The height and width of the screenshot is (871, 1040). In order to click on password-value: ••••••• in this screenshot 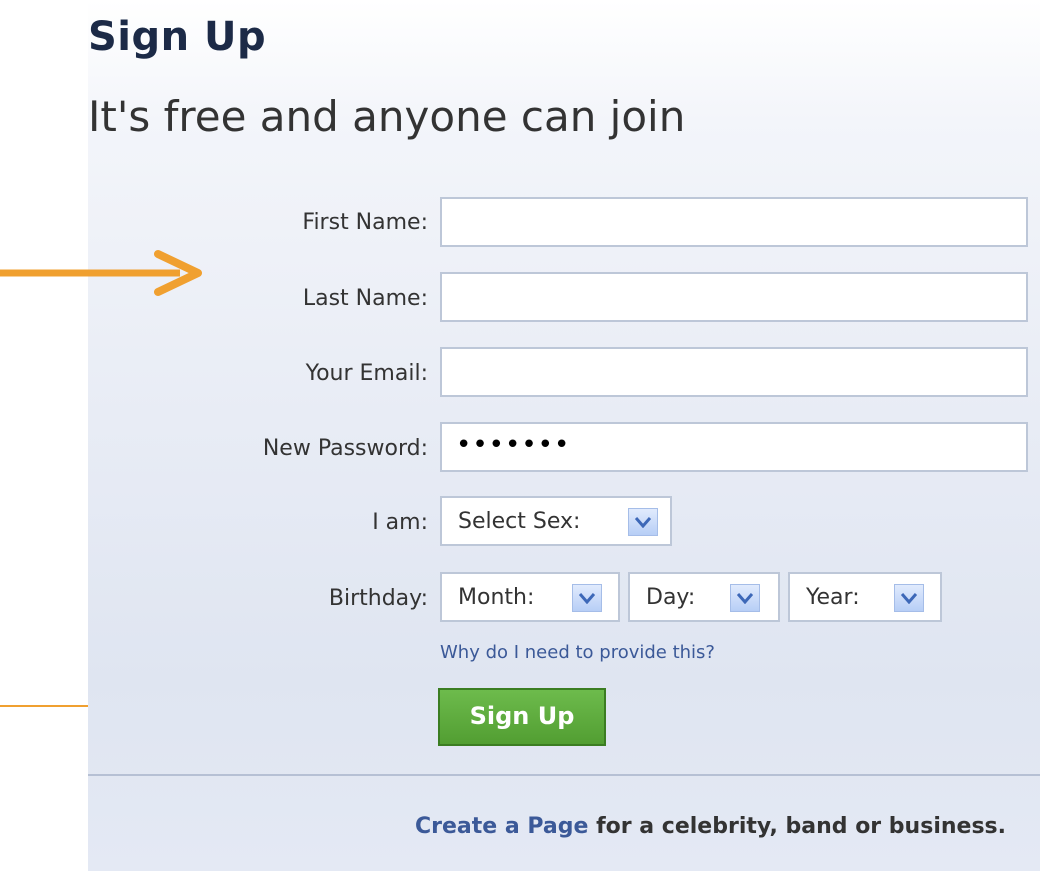, I will do `click(513, 445)`.